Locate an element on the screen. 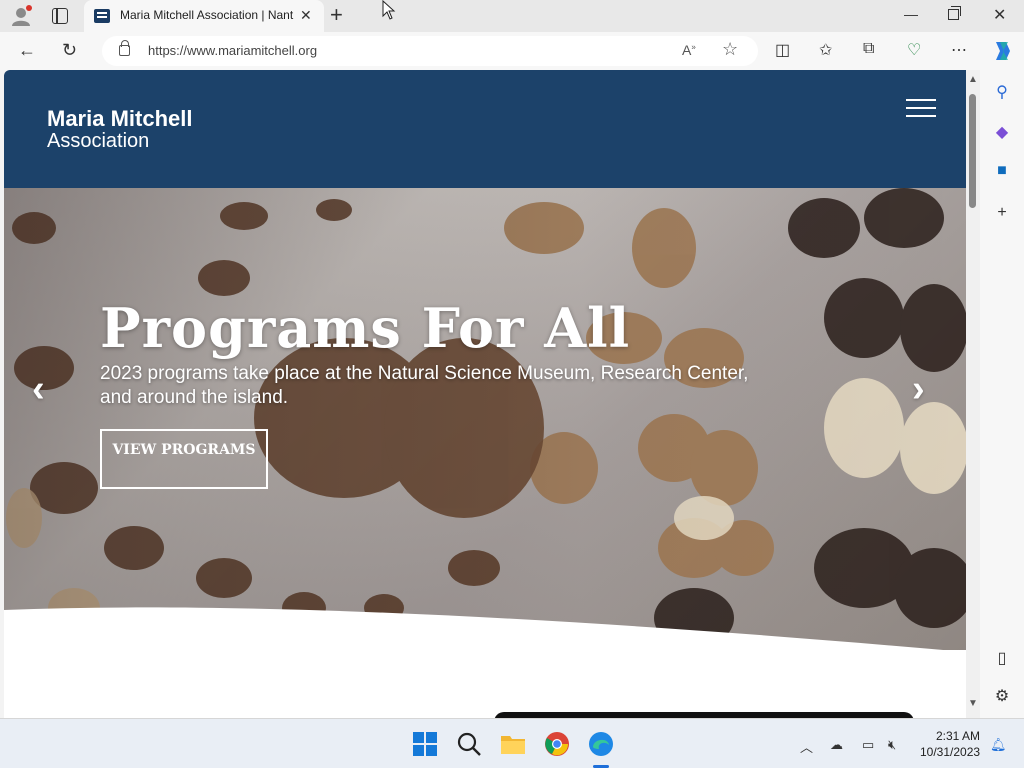 This screenshot has height=768, width=1024. outlook-icon: ■ is located at coordinates (1002, 172).